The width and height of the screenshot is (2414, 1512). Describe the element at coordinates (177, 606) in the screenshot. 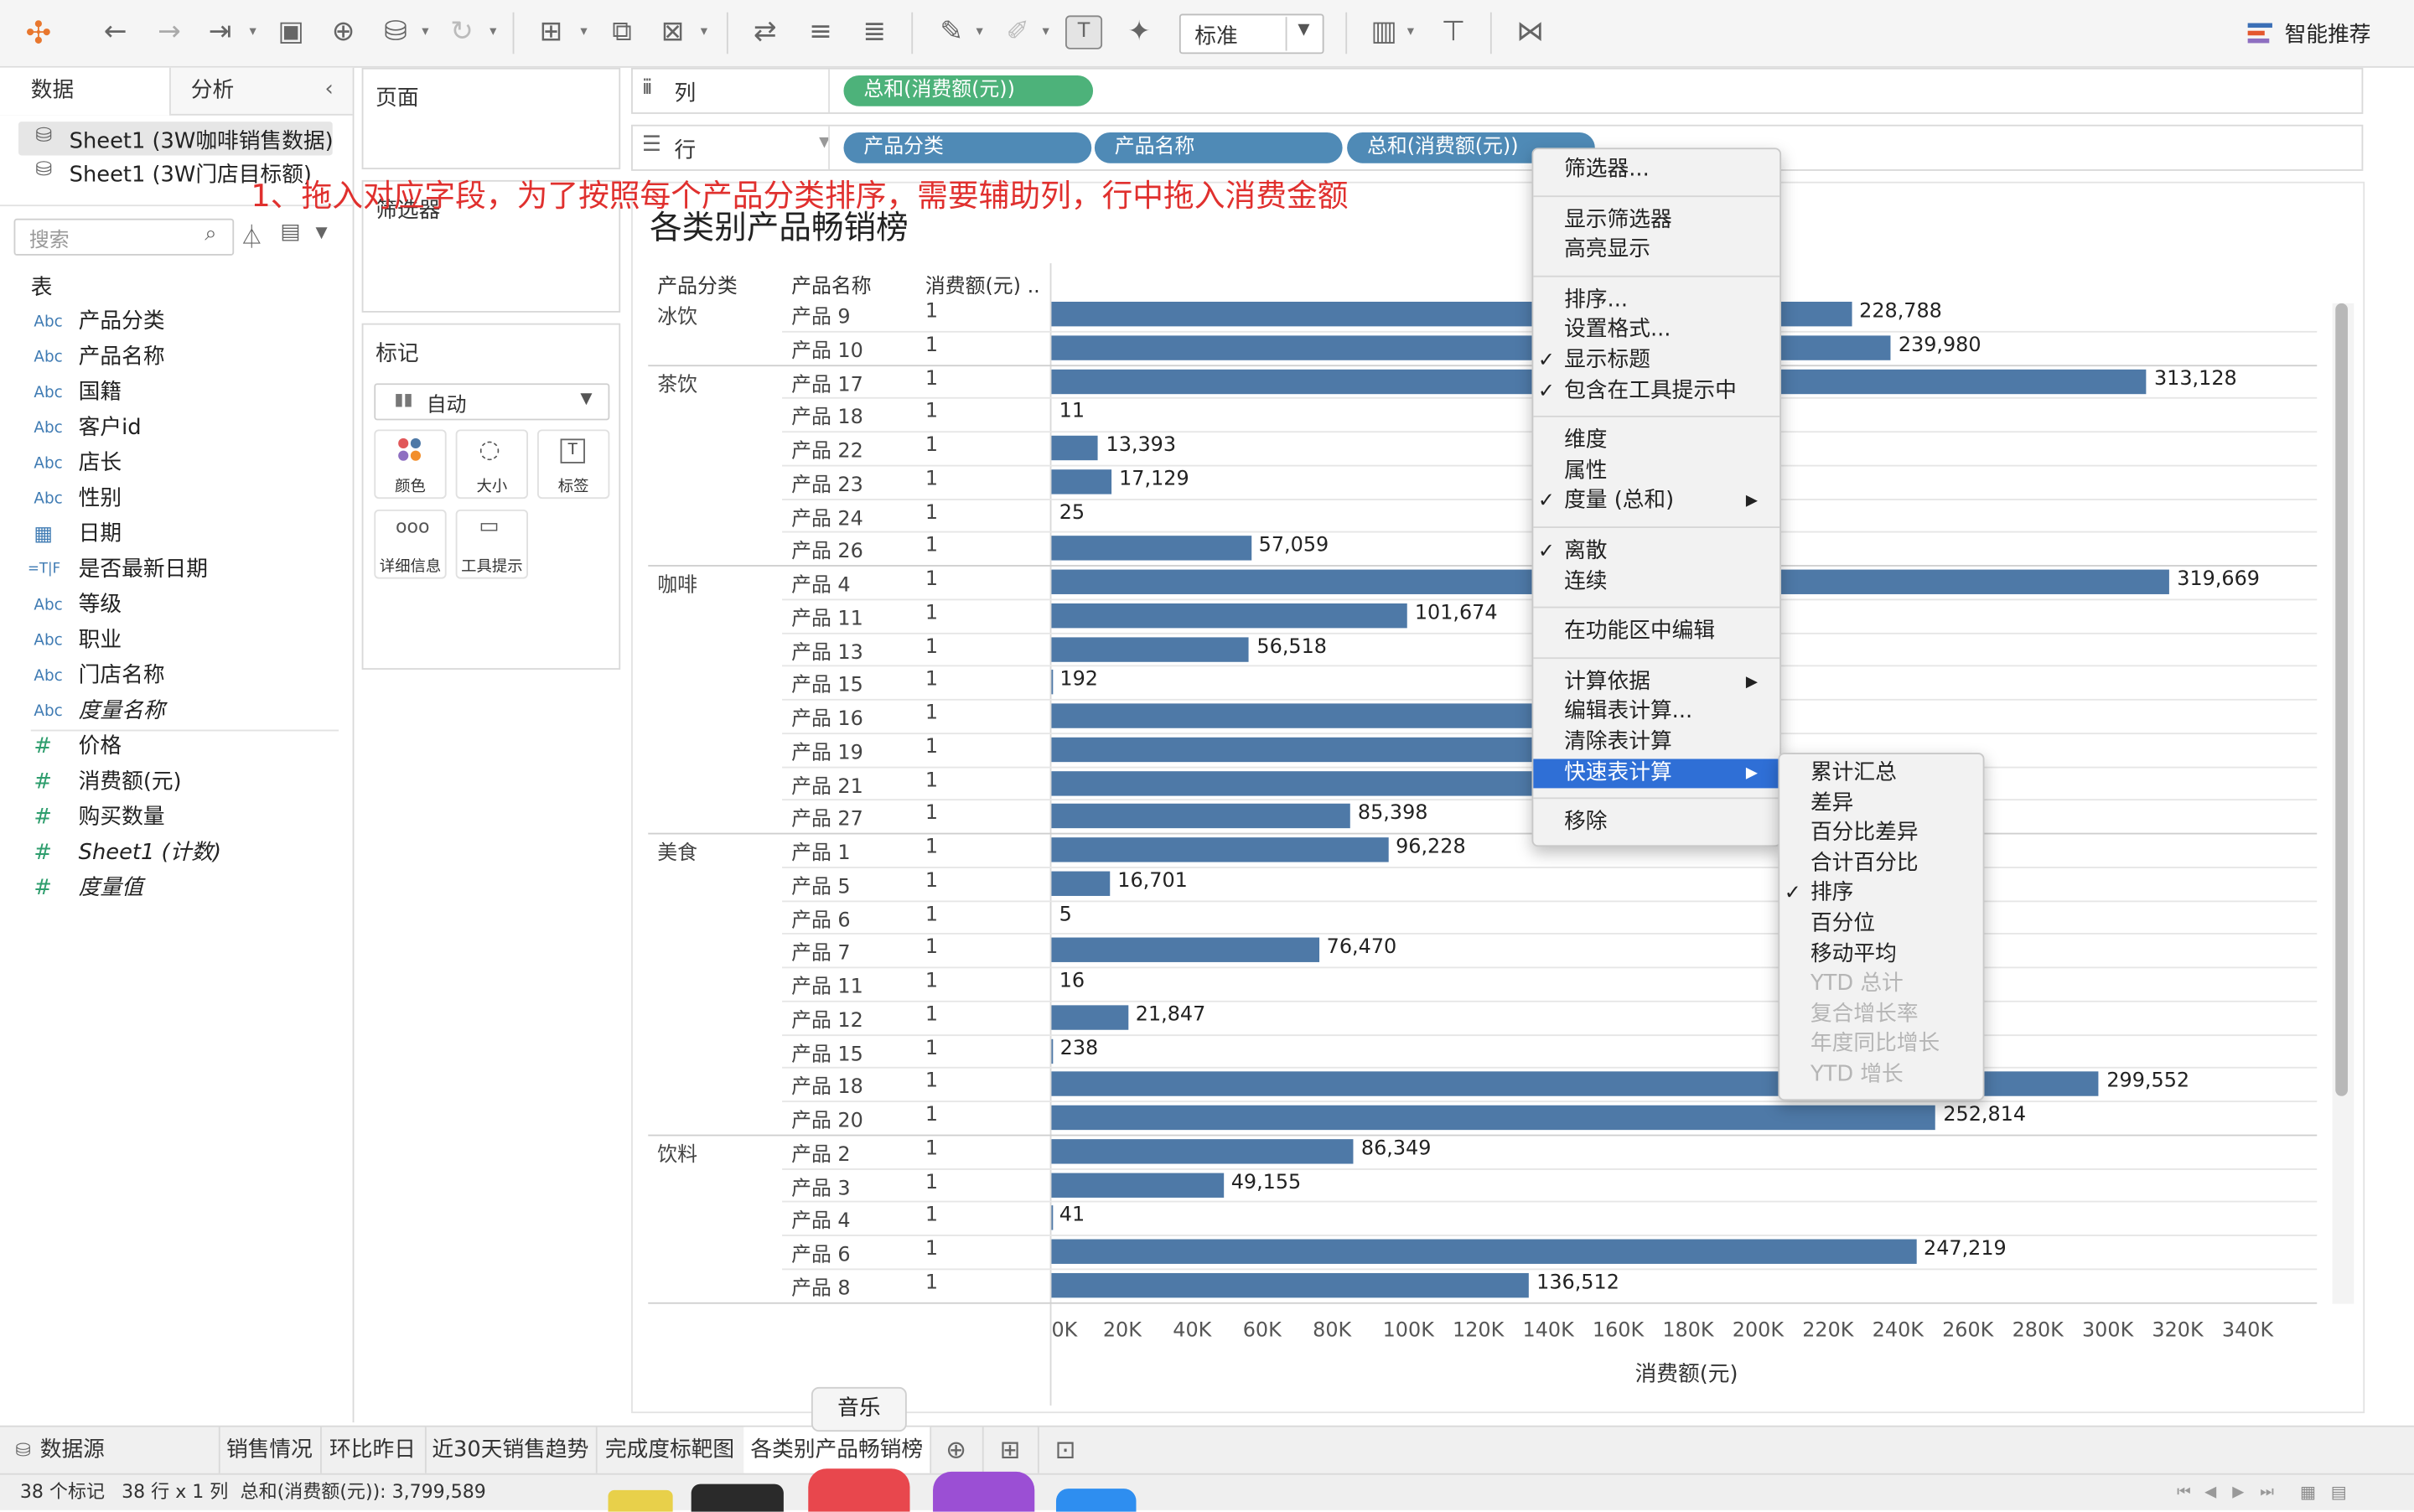

I see `field-item: Abc等级` at that location.